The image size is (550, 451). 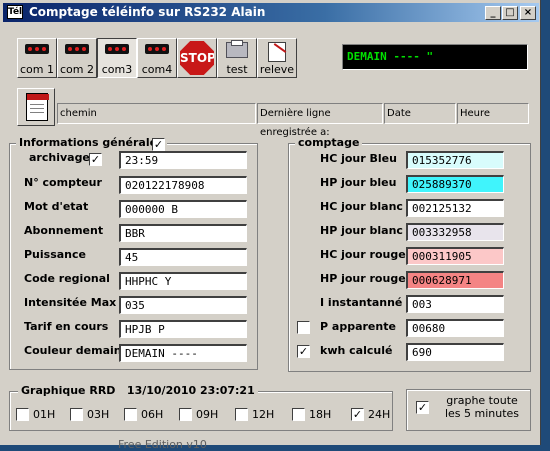 What do you see at coordinates (358, 326) in the screenshot?
I see `p-apparente-label: P apparente` at bounding box center [358, 326].